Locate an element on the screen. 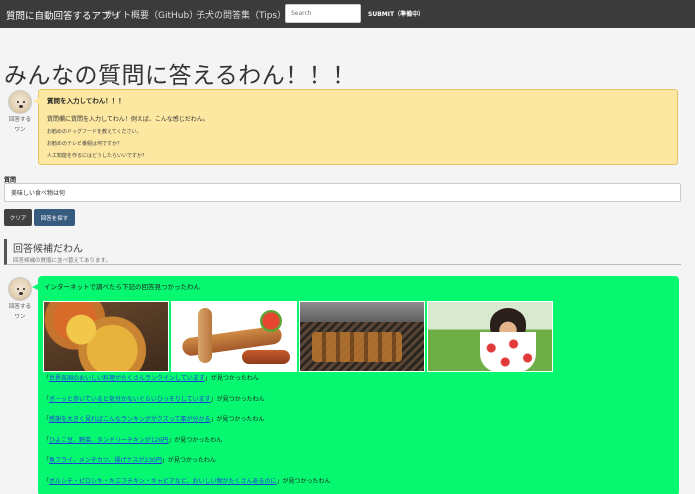 This screenshot has height=494, width=695. result-link: 世界各国のおいしい料理がたくさんランクインしています is located at coordinates (127, 378).